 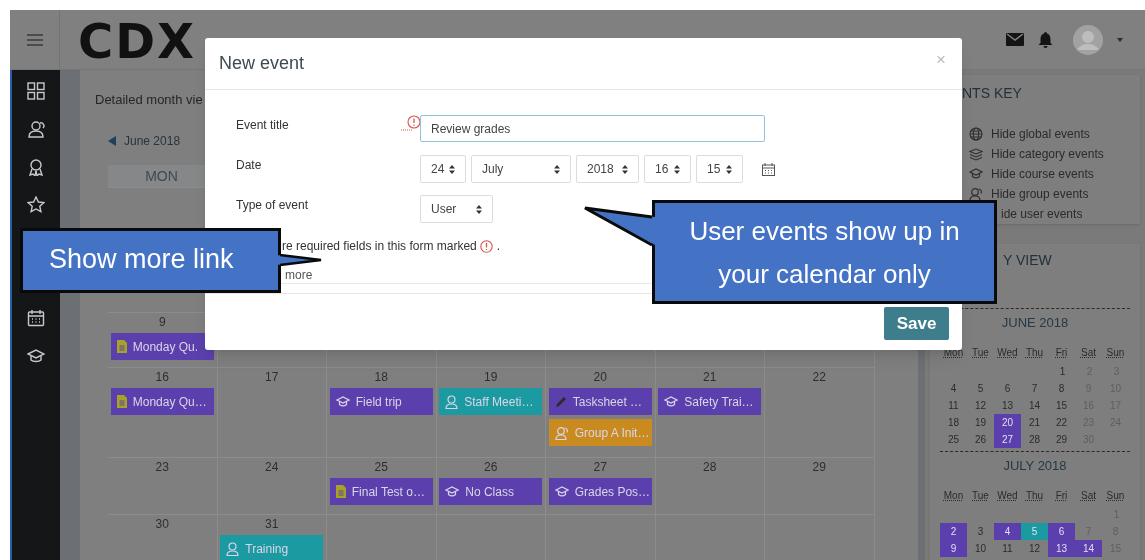 What do you see at coordinates (300, 260) in the screenshot?
I see `callout-pointer` at bounding box center [300, 260].